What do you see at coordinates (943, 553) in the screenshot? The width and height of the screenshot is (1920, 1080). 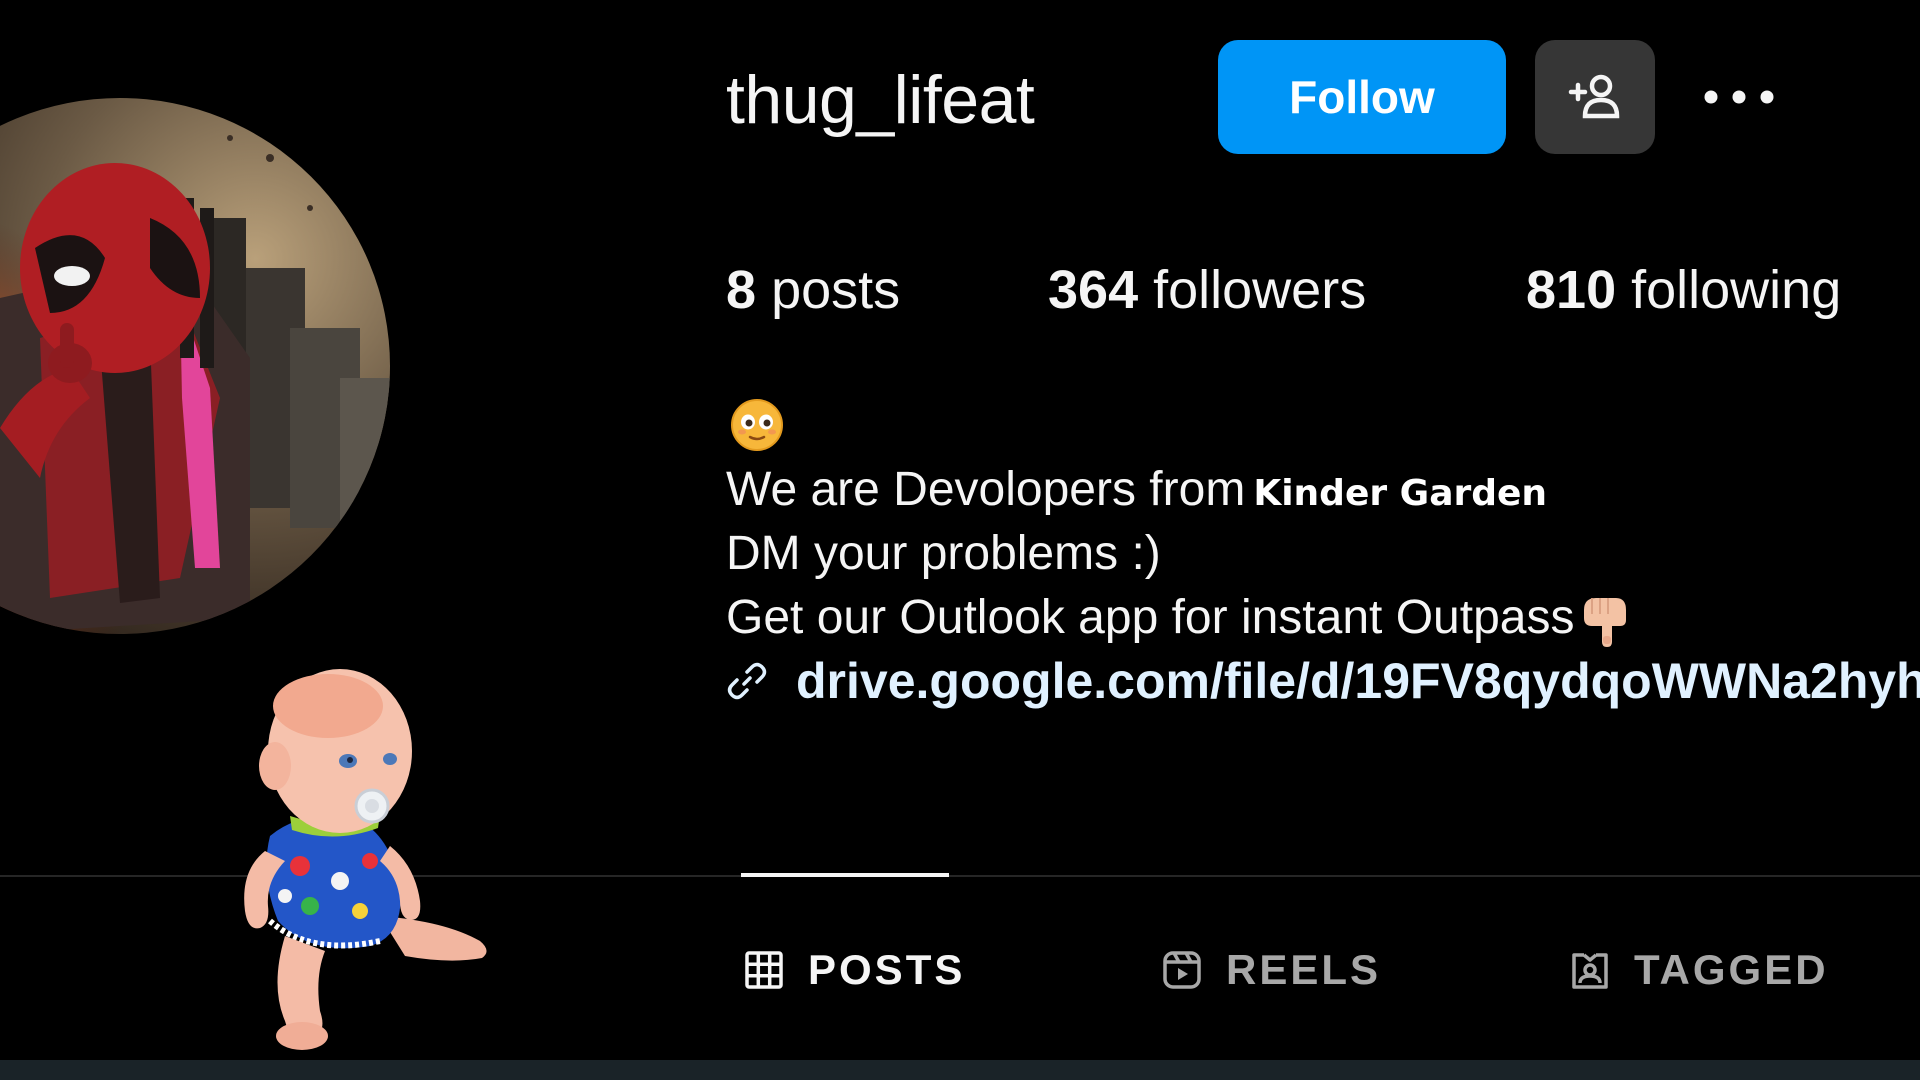 I see `bio-line-2: DM your problems :)` at bounding box center [943, 553].